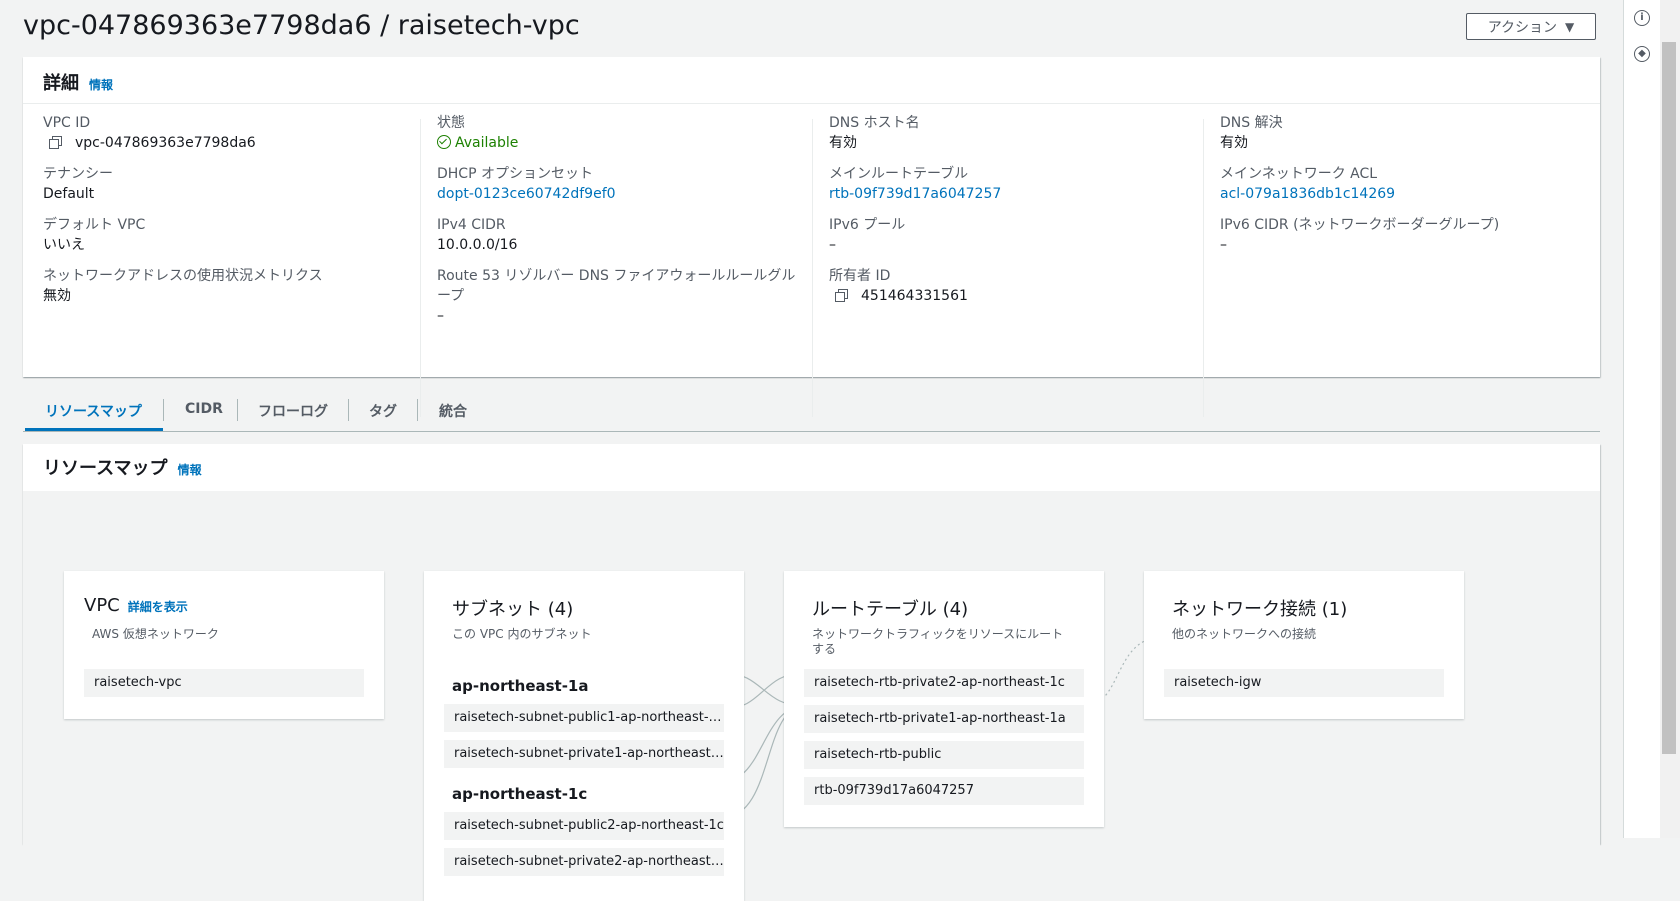  What do you see at coordinates (1406, 194) in the screenshot?
I see `main-acl-link: acl-079a1836db1c14269` at bounding box center [1406, 194].